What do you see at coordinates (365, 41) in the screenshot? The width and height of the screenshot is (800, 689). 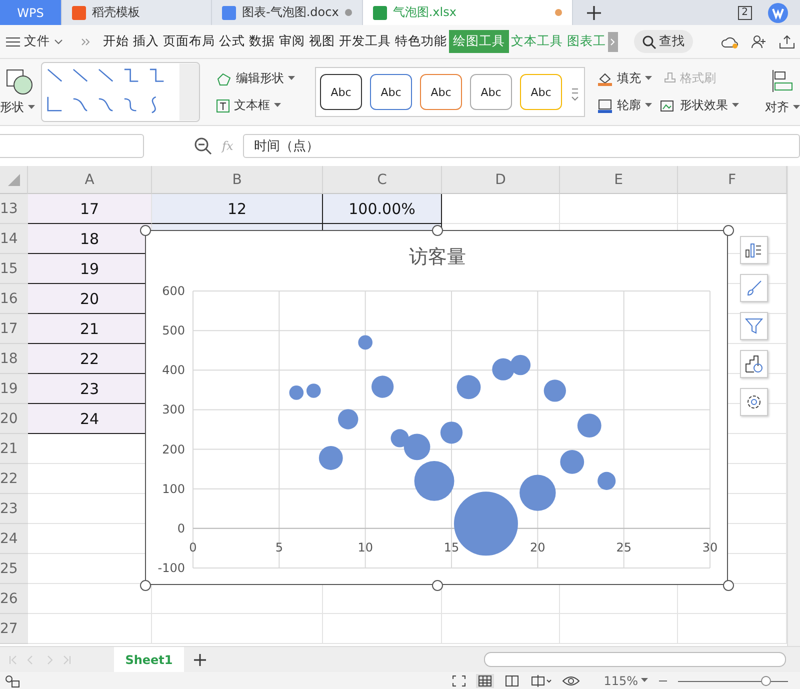 I see `menu-tab: 开发工具` at bounding box center [365, 41].